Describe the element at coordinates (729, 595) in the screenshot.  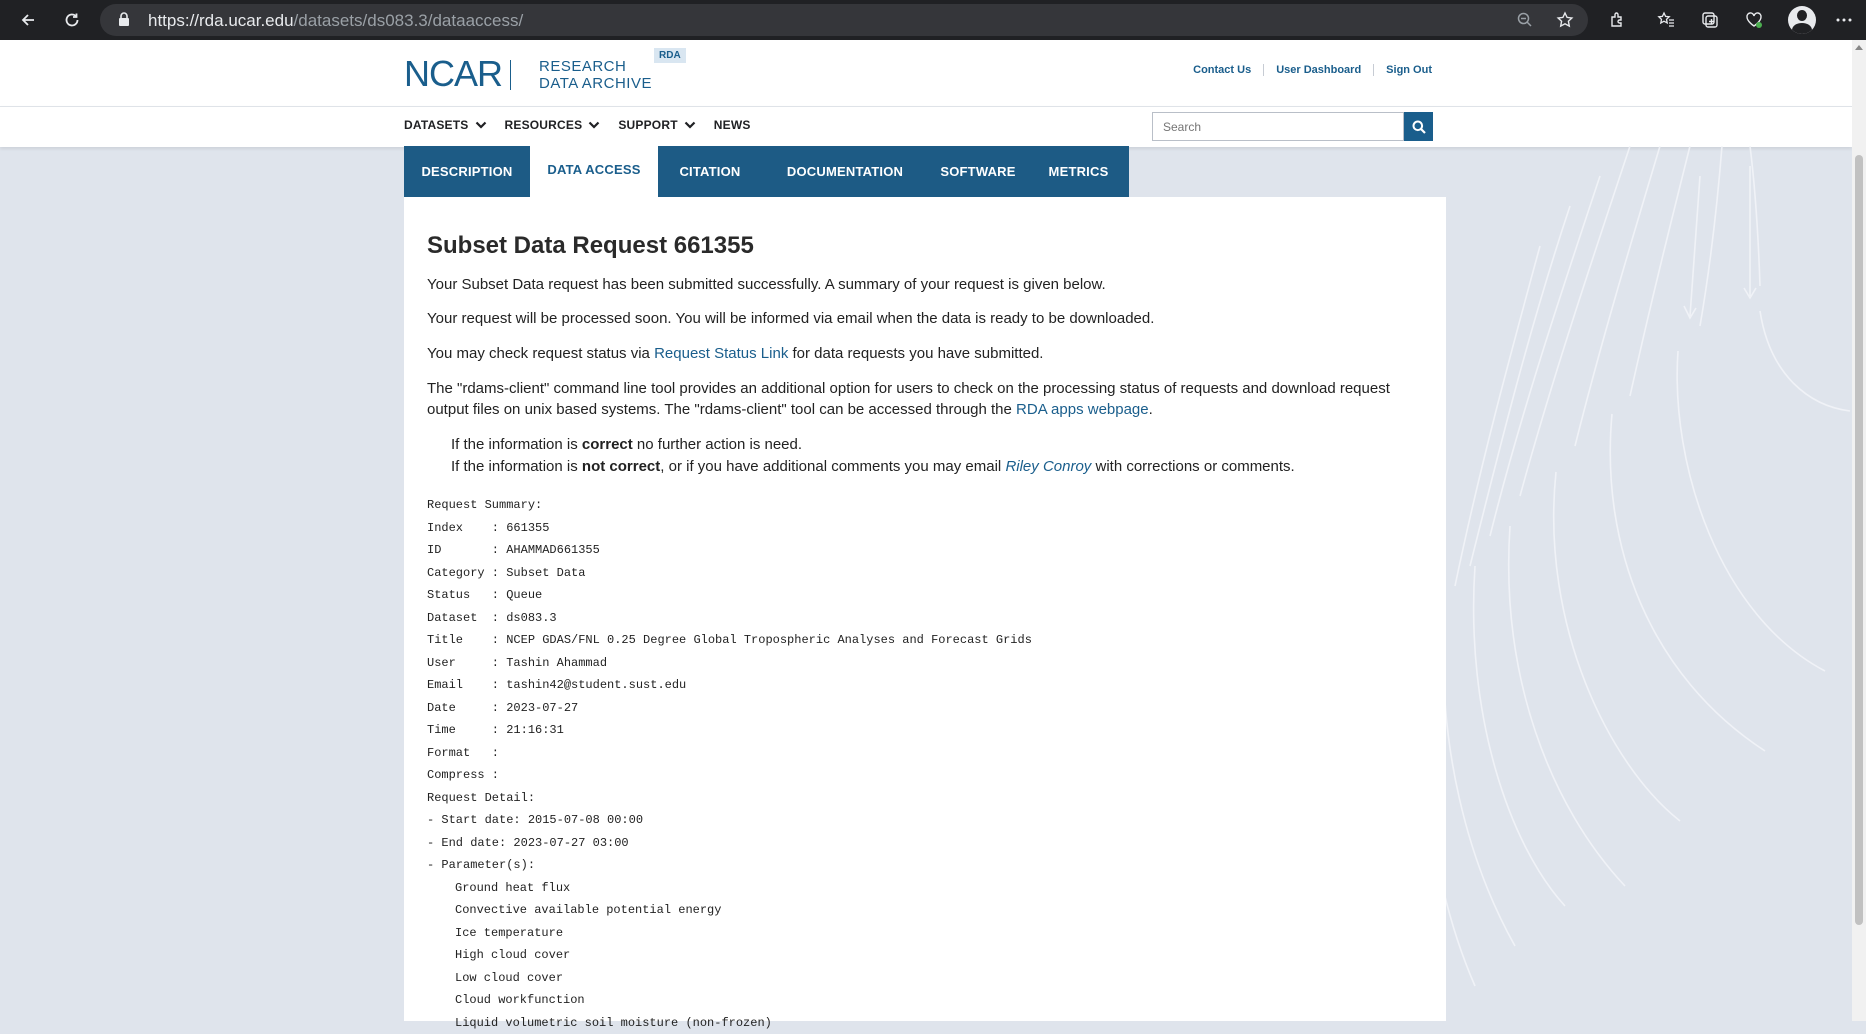
I see `summary-line: Status : Queue` at that location.